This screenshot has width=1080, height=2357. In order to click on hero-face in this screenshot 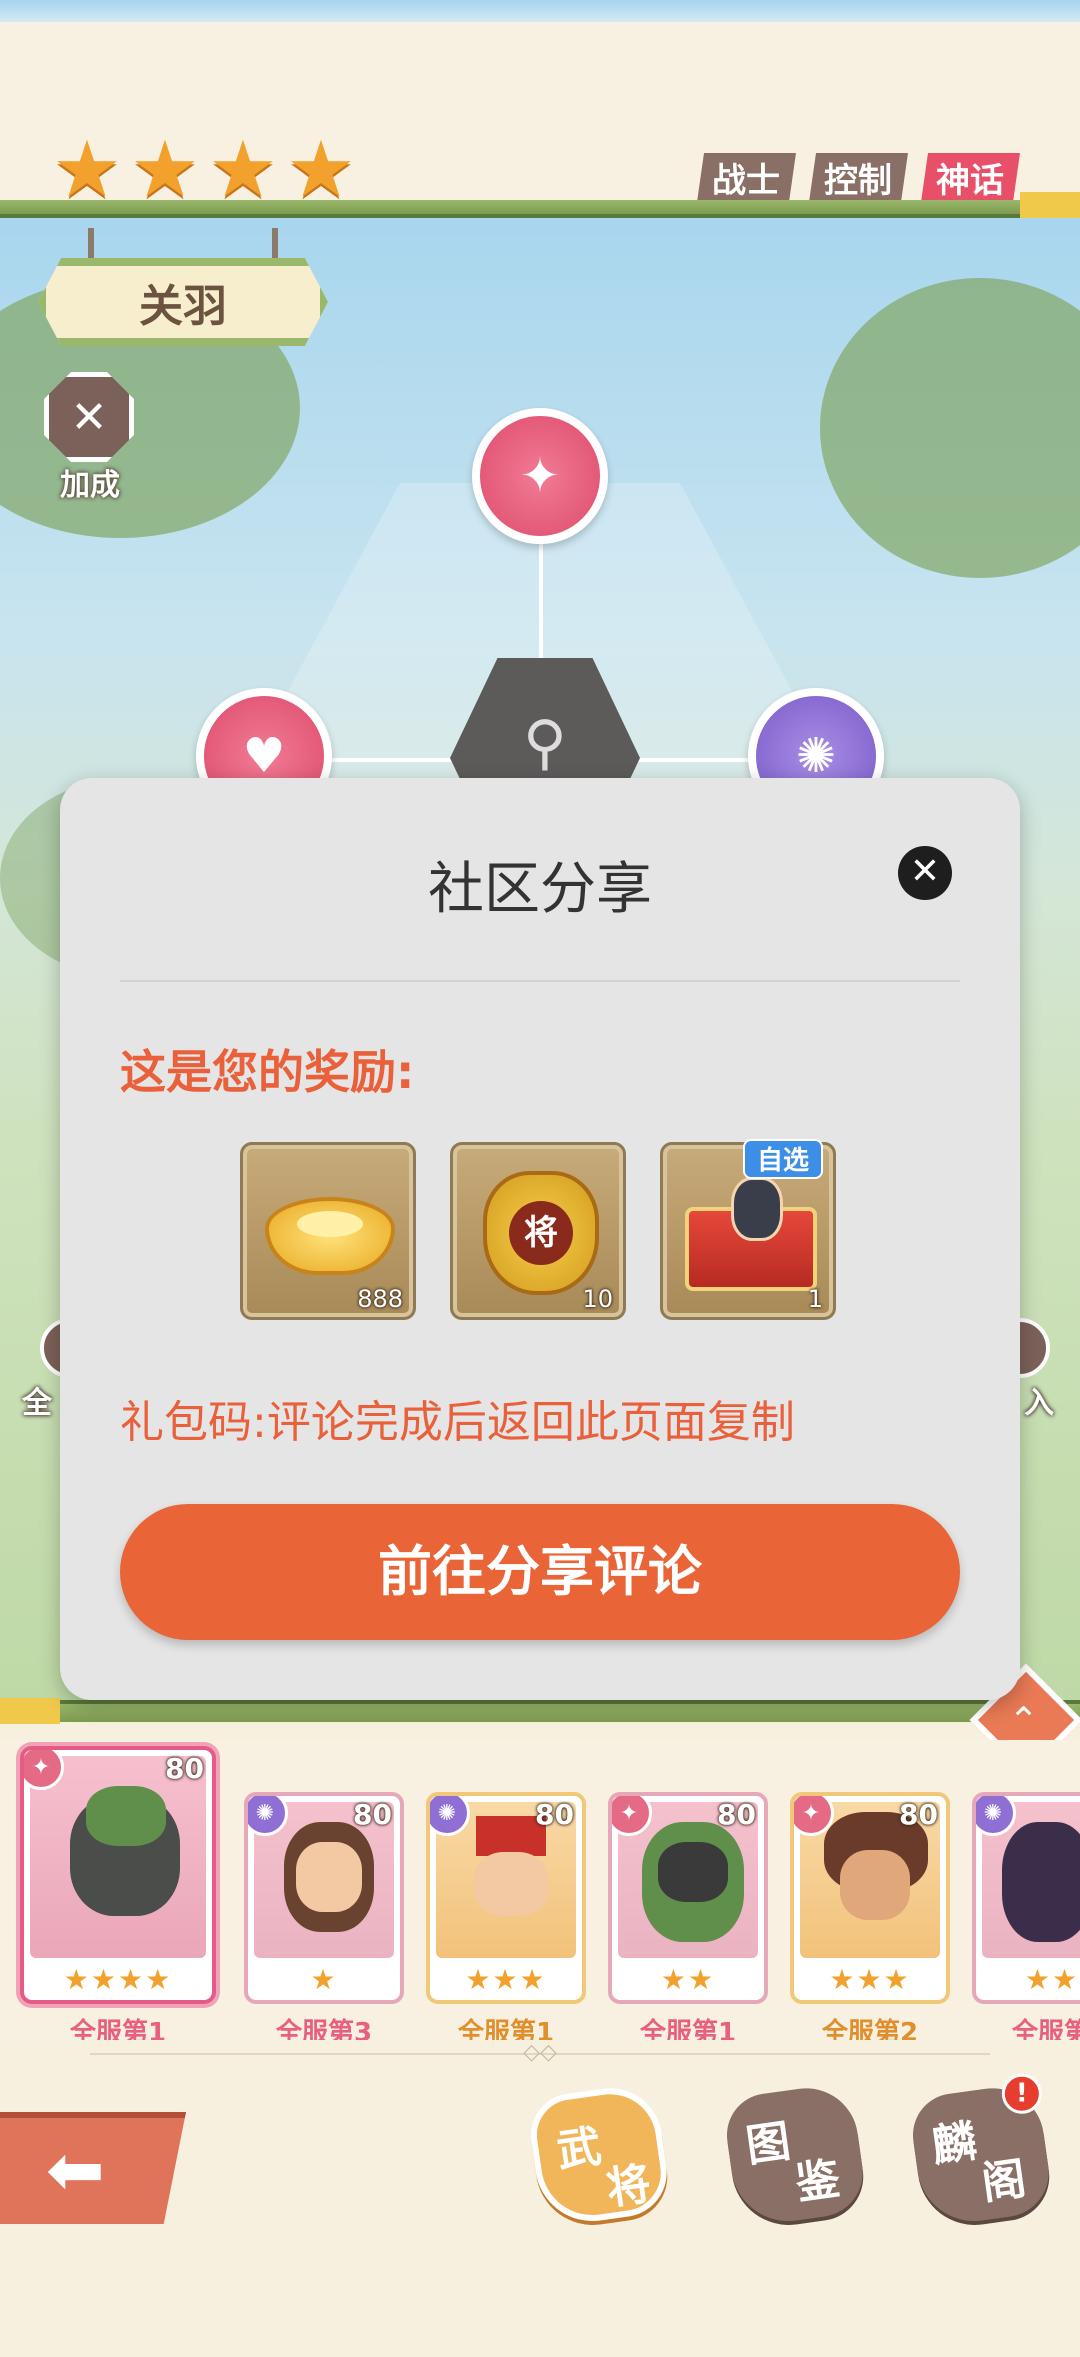, I will do `click(757, 1209)`.